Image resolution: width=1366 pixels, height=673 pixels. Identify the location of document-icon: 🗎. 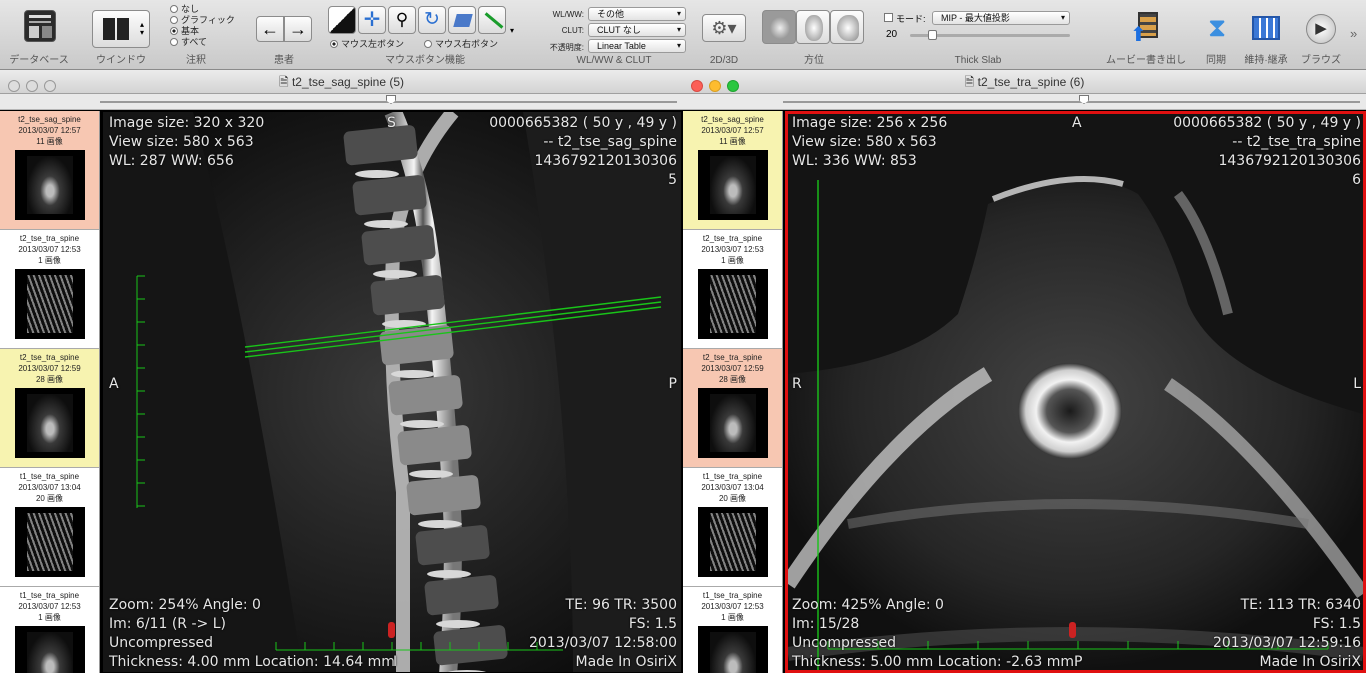
(285, 82).